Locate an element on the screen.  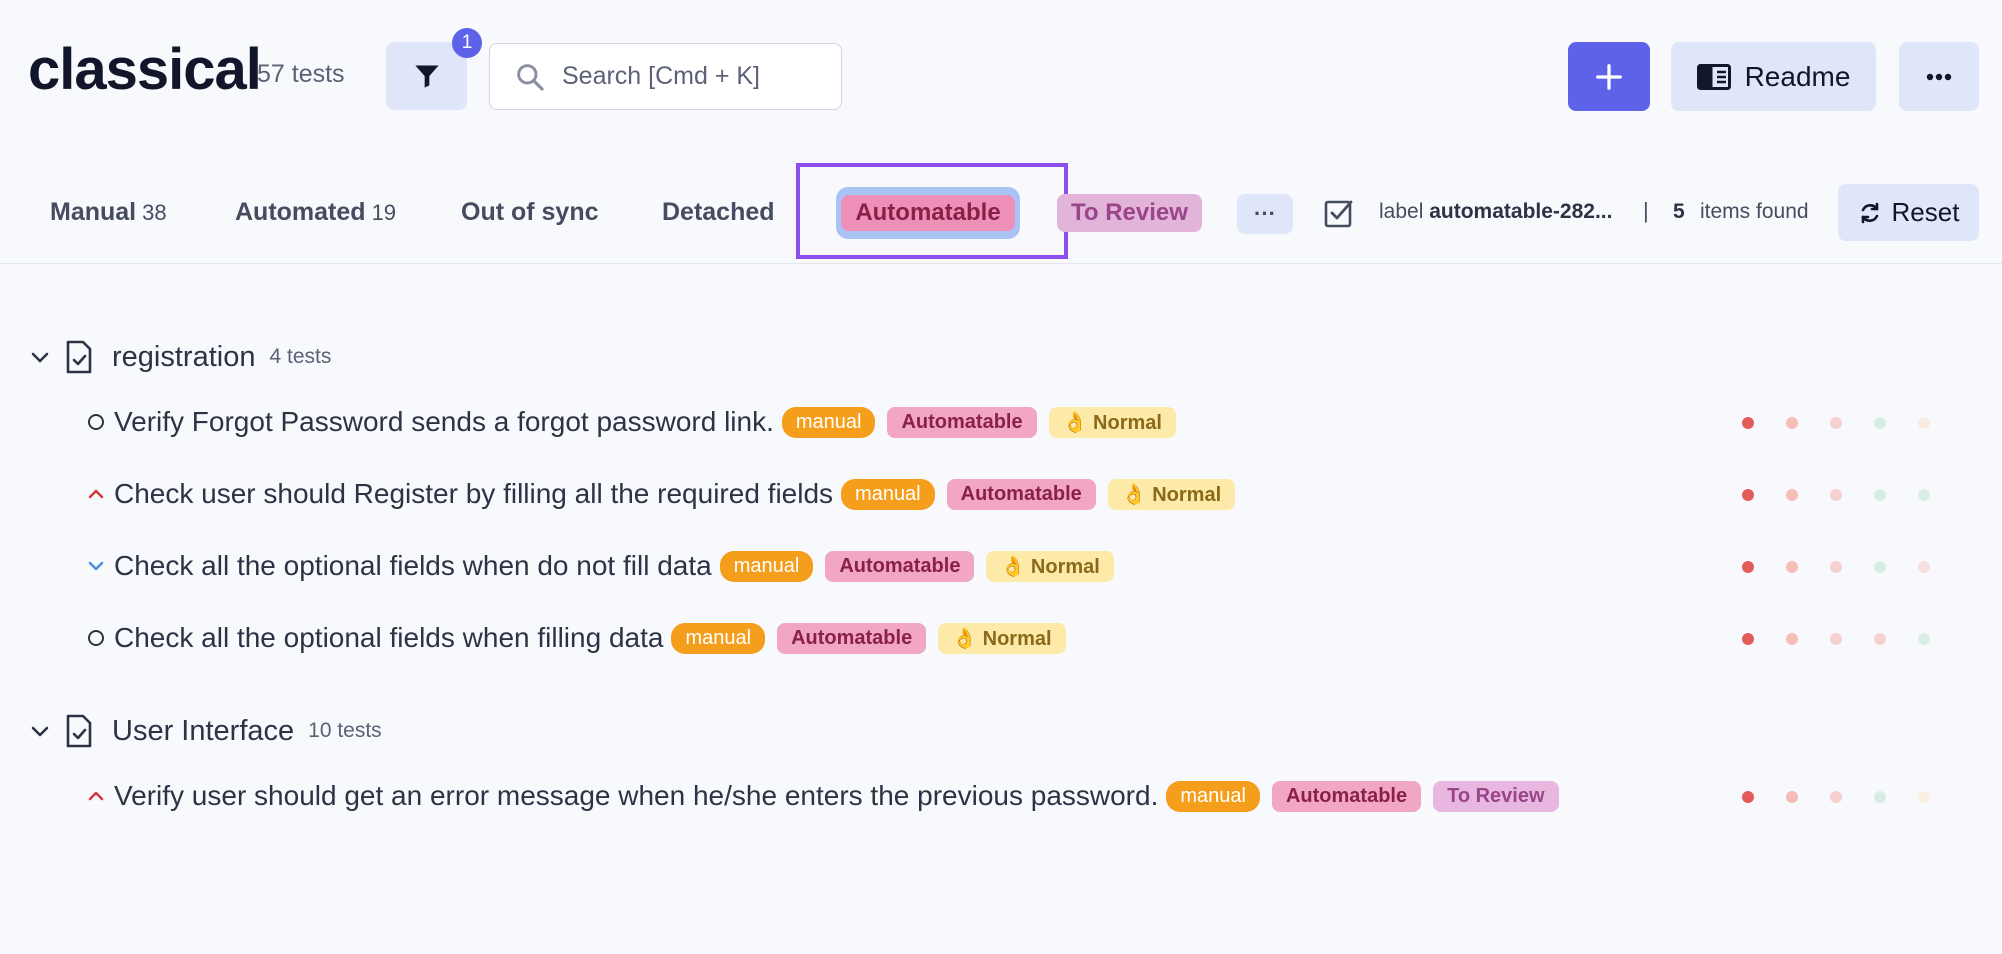
tab-automated: Automated 19 is located at coordinates (315, 212).